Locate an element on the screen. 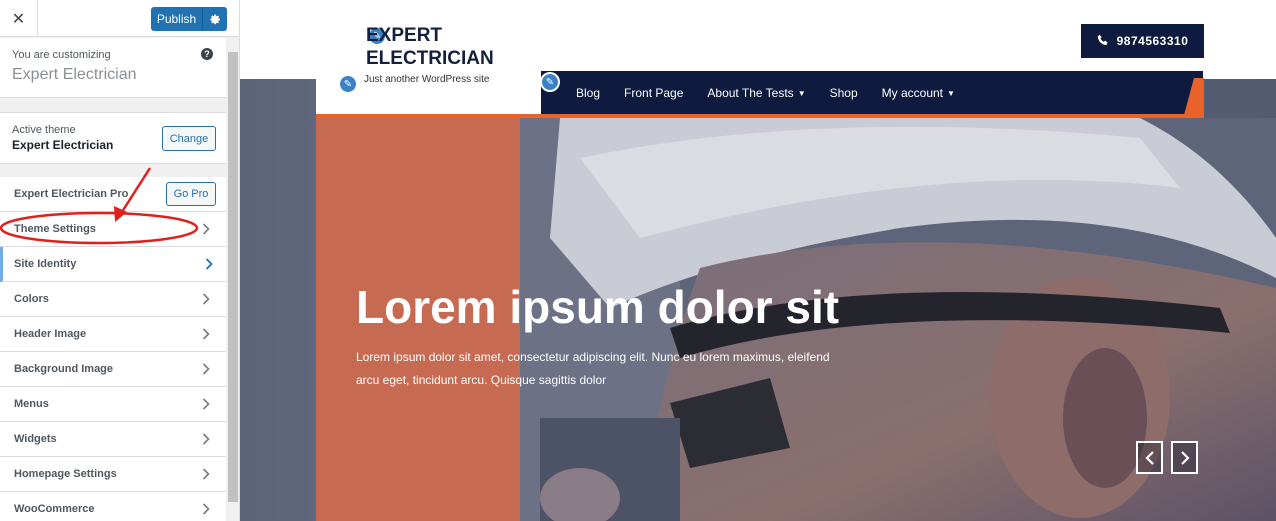 Image resolution: width=1276 pixels, height=521 pixels. section-widgets: Widgets is located at coordinates (113, 439).